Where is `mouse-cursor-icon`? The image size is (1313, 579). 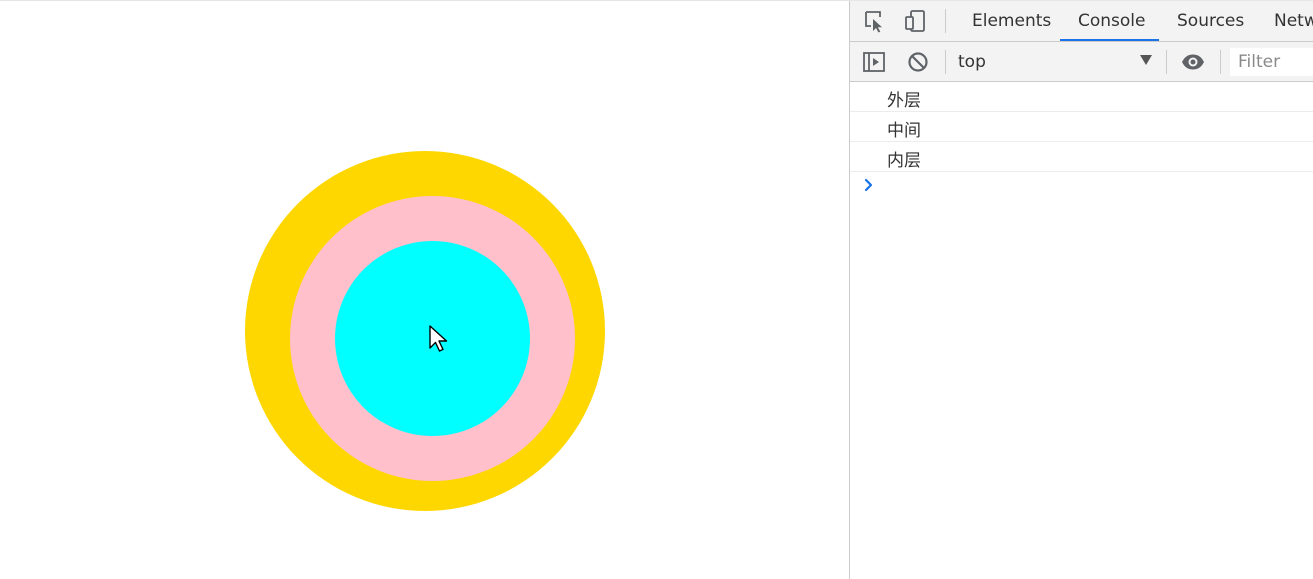
mouse-cursor-icon is located at coordinates (438, 338).